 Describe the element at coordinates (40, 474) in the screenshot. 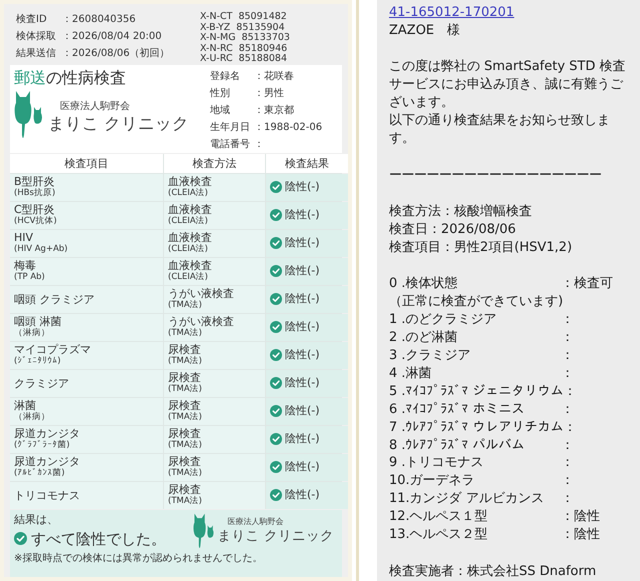

I see `test-item-note: (ｱﾙﾋﾞｶﾝｽ菌)` at that location.